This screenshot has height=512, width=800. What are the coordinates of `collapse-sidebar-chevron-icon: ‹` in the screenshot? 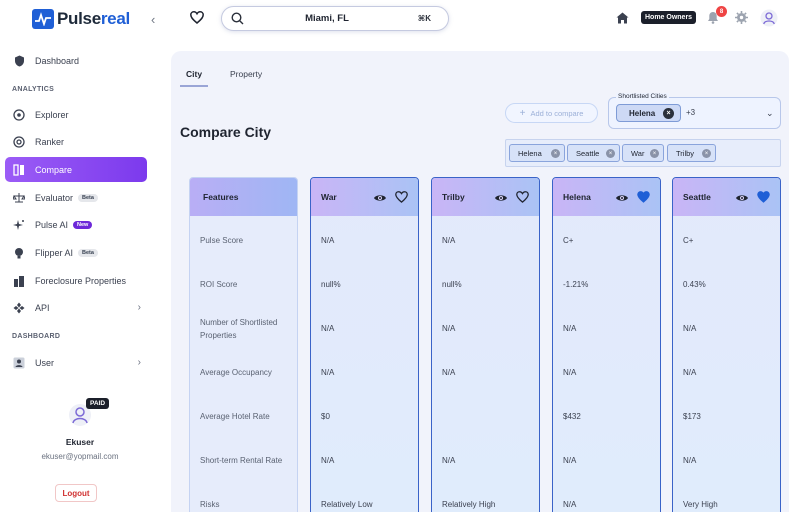 It's located at (153, 19).